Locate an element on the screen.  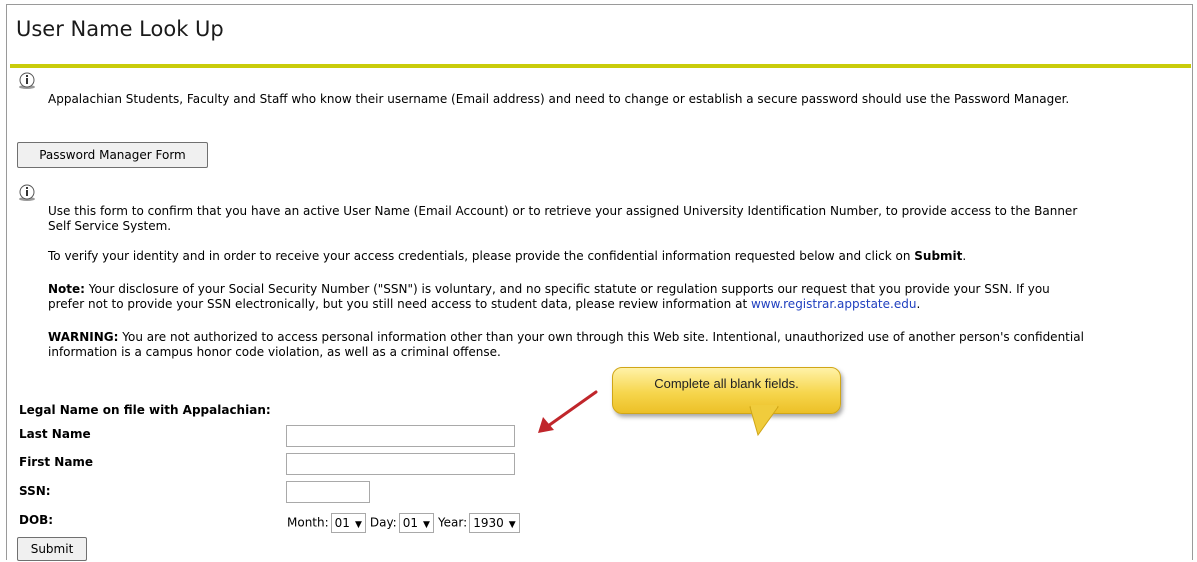
month-label: Month: is located at coordinates (308, 522).